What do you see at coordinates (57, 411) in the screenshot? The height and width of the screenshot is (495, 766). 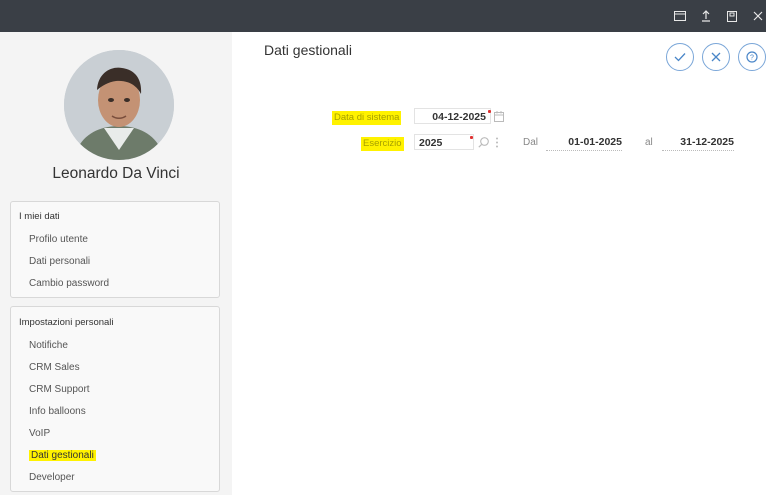 I see `sidebar-item-info-balloons: Info balloons` at bounding box center [57, 411].